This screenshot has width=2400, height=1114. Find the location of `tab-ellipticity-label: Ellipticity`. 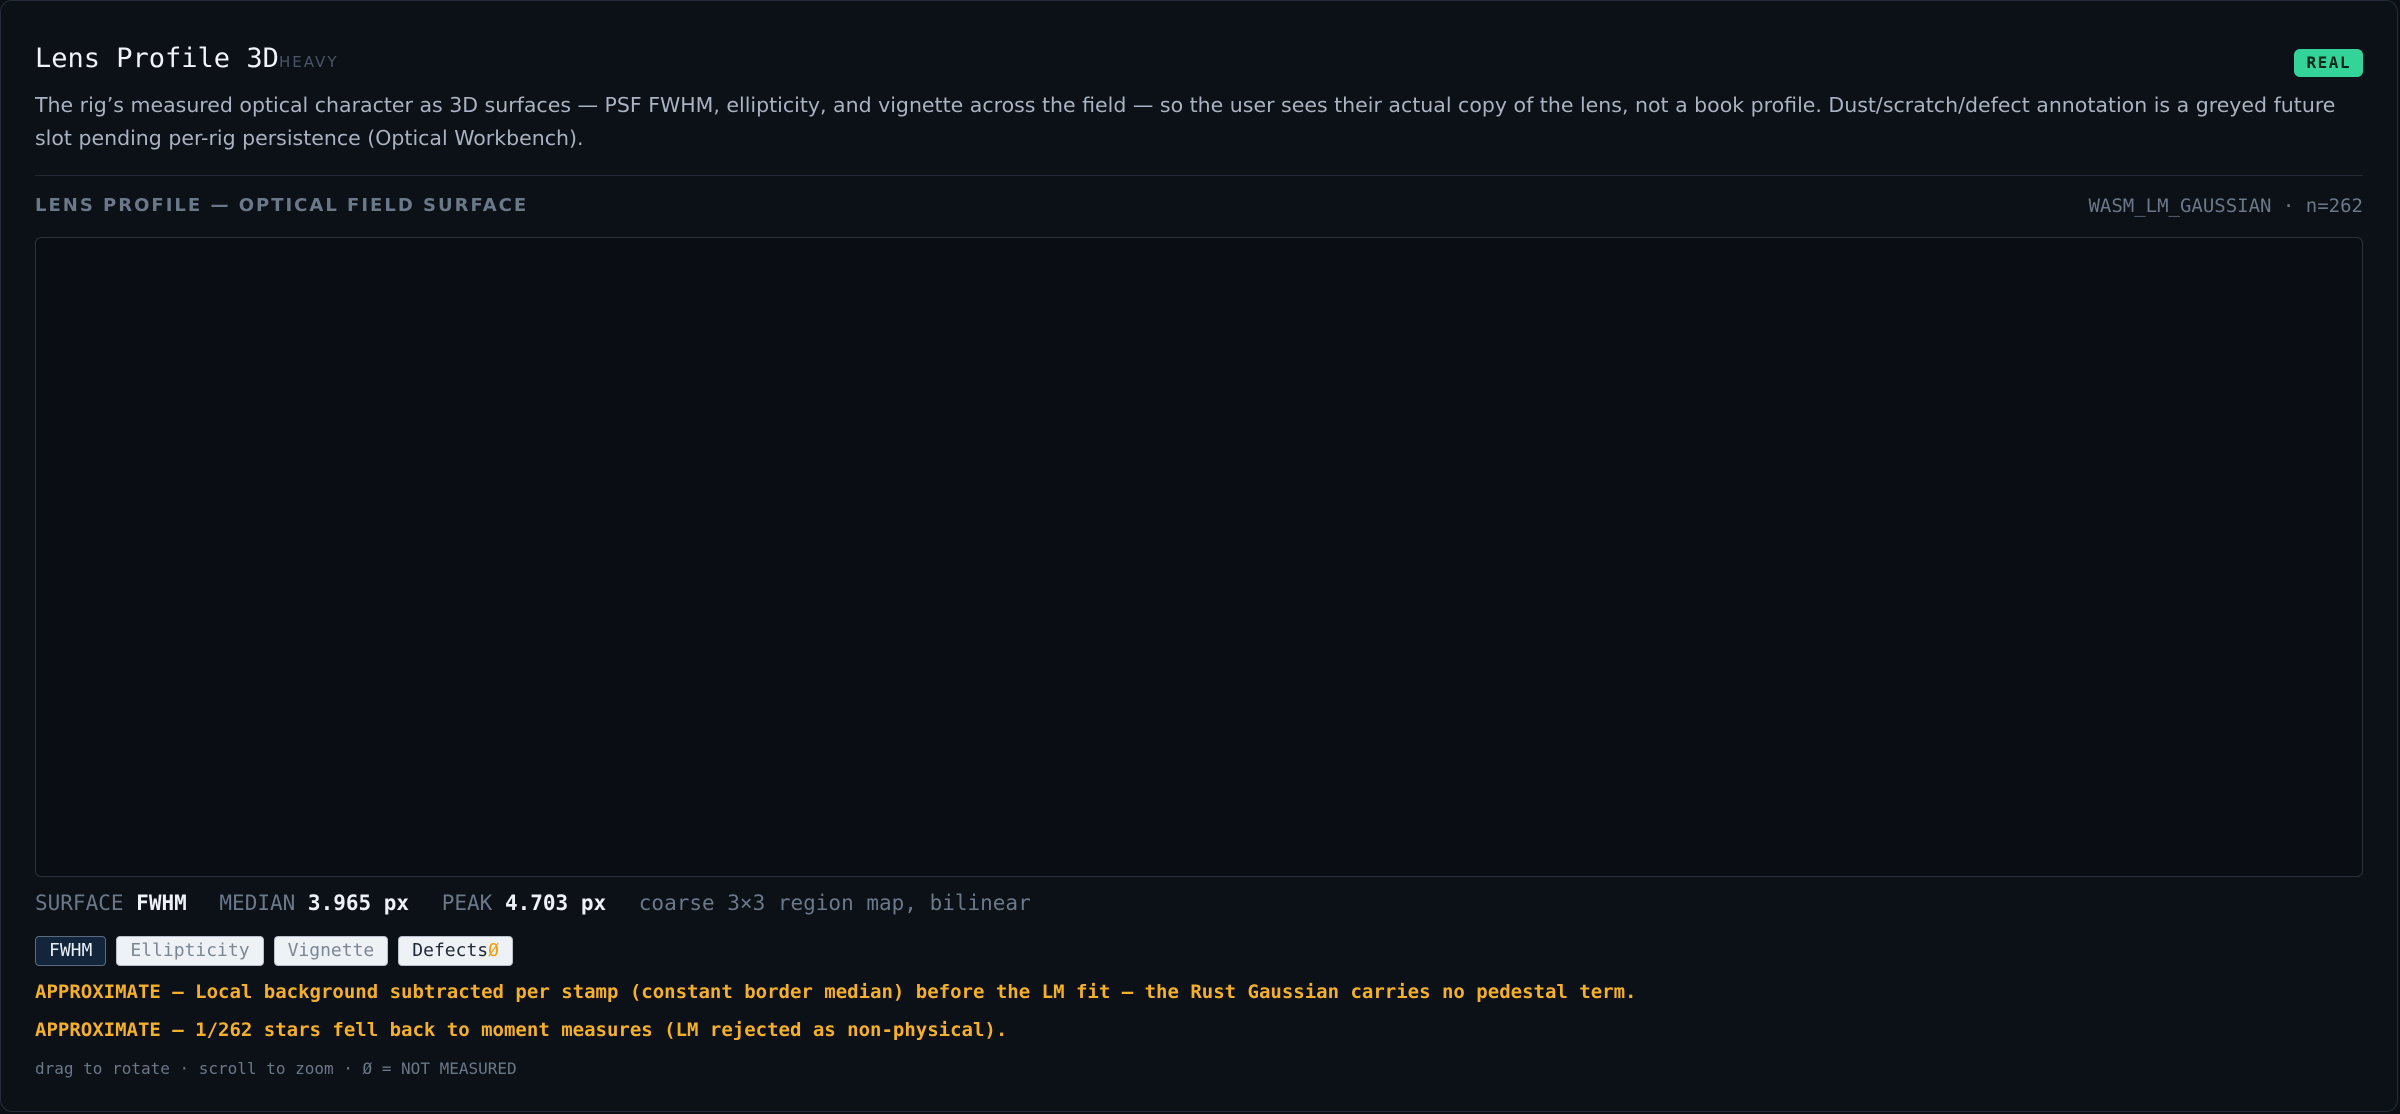

tab-ellipticity-label: Ellipticity is located at coordinates (190, 950).